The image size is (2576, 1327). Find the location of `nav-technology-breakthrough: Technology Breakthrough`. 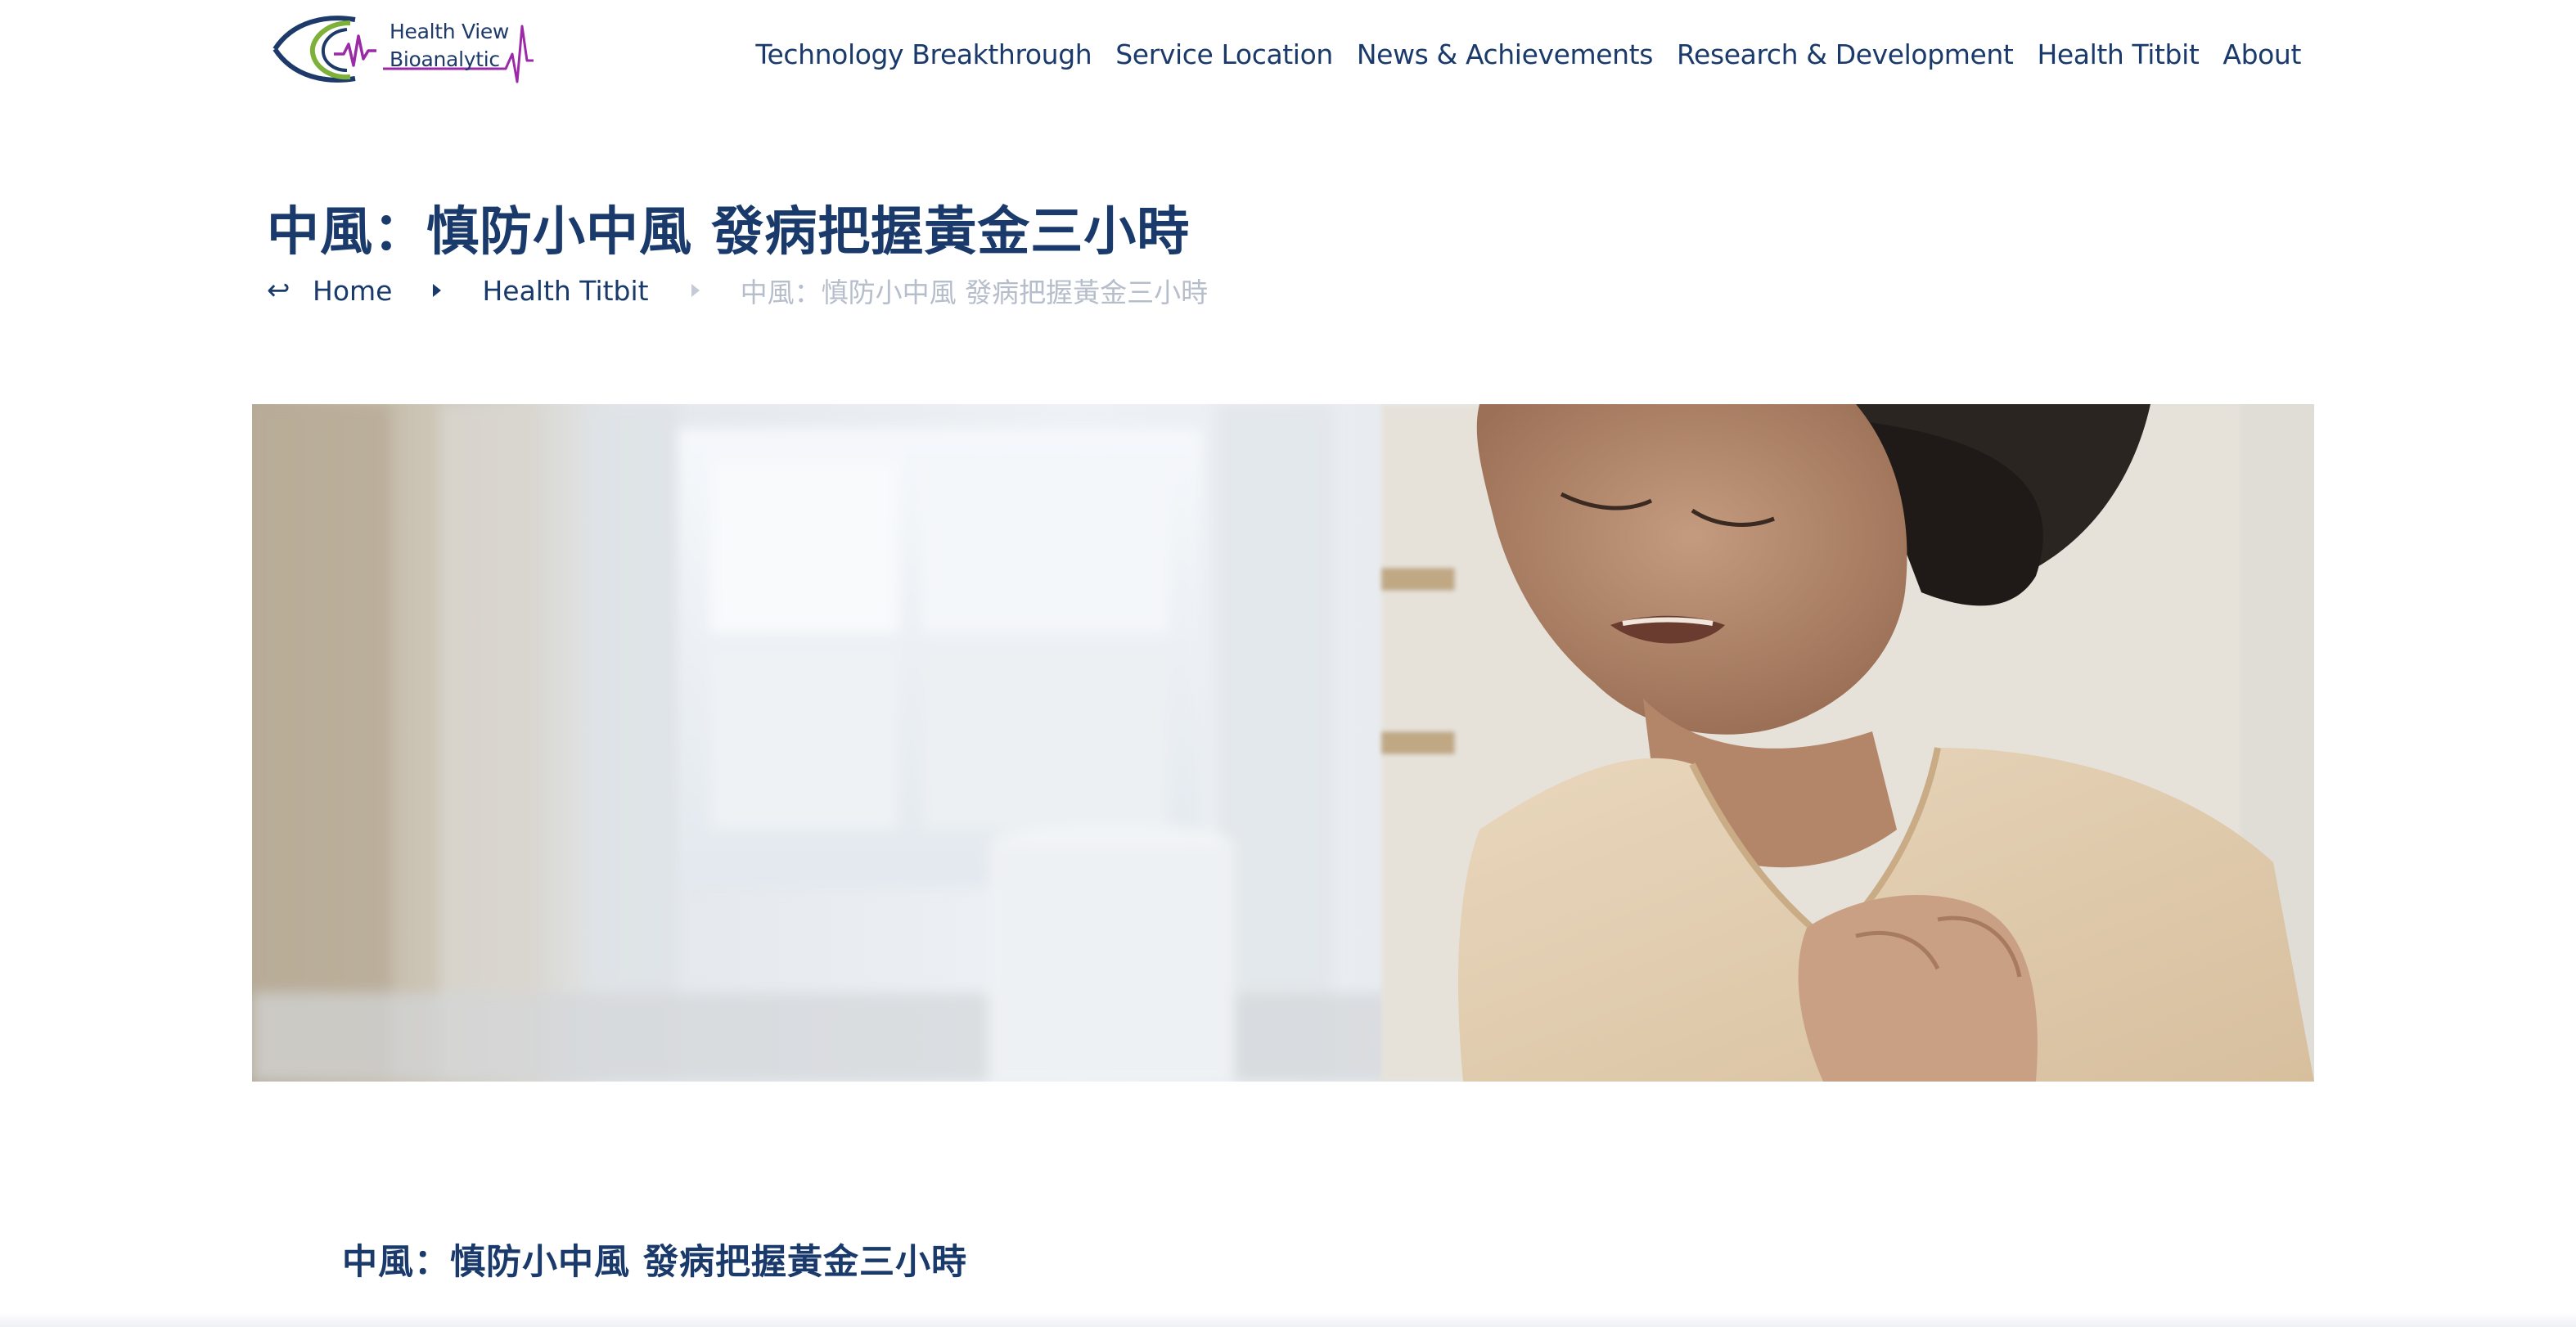

nav-technology-breakthrough: Technology Breakthrough is located at coordinates (923, 54).